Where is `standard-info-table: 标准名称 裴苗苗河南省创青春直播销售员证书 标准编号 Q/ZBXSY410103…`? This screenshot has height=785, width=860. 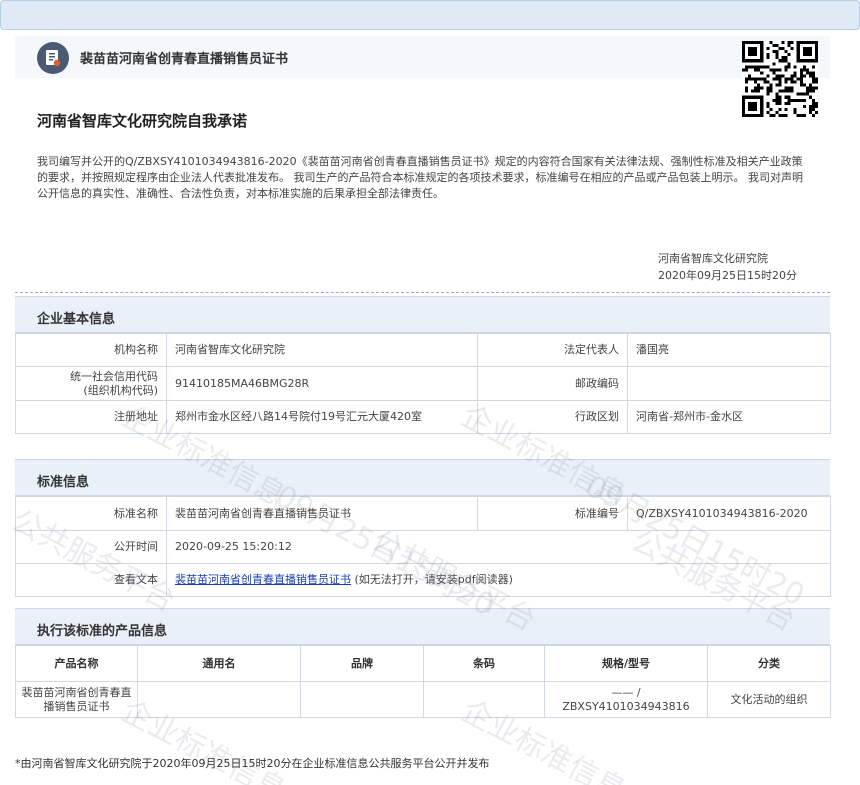
standard-info-table: 标准名称 裴苗苗河南省创青春直播销售员证书 标准编号 Q/ZBXSY410103… is located at coordinates (423, 546).